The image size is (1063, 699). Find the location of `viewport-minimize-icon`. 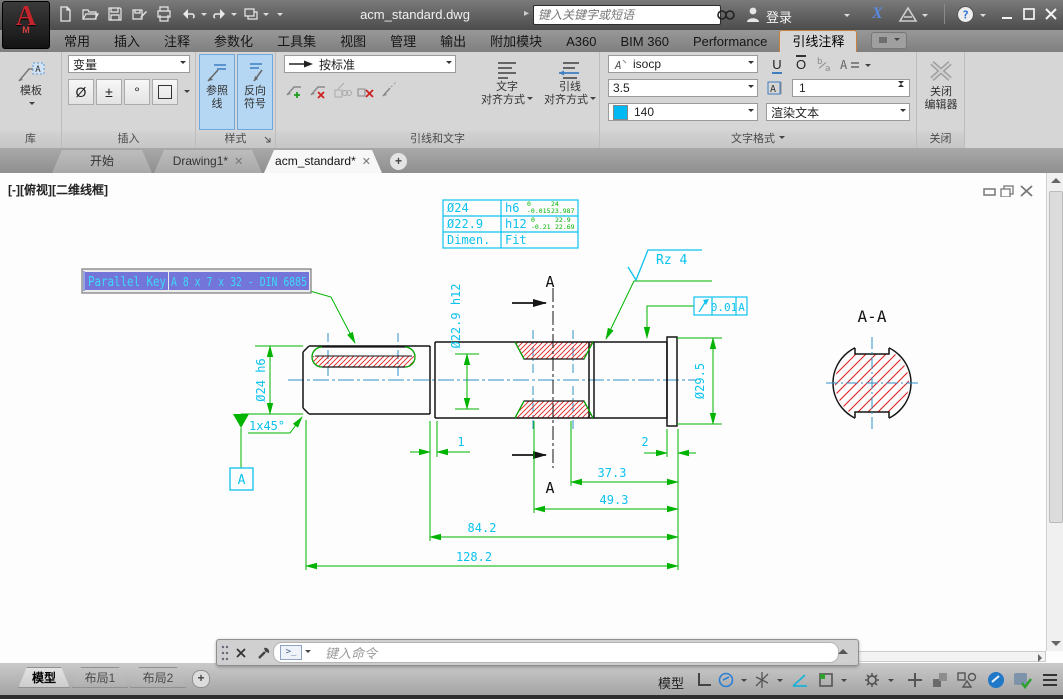

viewport-minimize-icon is located at coordinates (989, 191).